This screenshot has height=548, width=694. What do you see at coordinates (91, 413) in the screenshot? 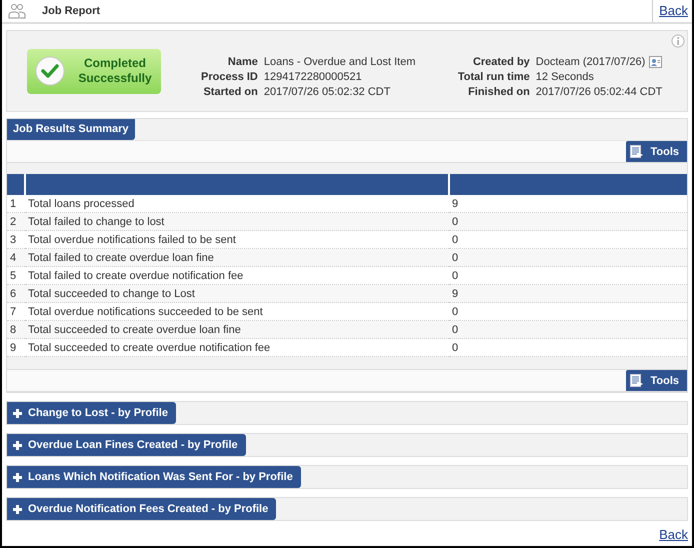
I see `section-toggle: Change to Lost - by Profile` at bounding box center [91, 413].